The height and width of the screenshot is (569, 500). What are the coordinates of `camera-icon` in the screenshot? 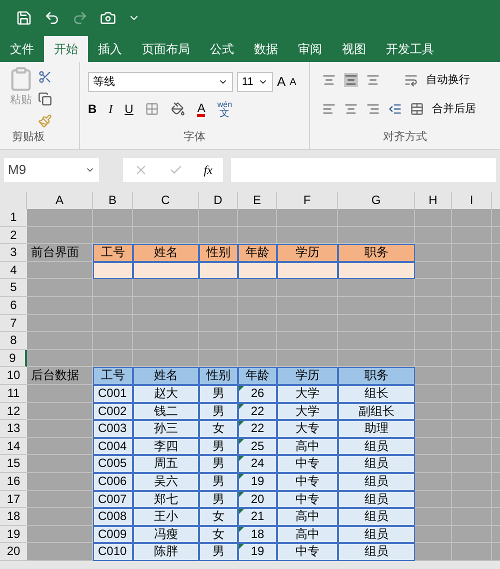 It's located at (108, 18).